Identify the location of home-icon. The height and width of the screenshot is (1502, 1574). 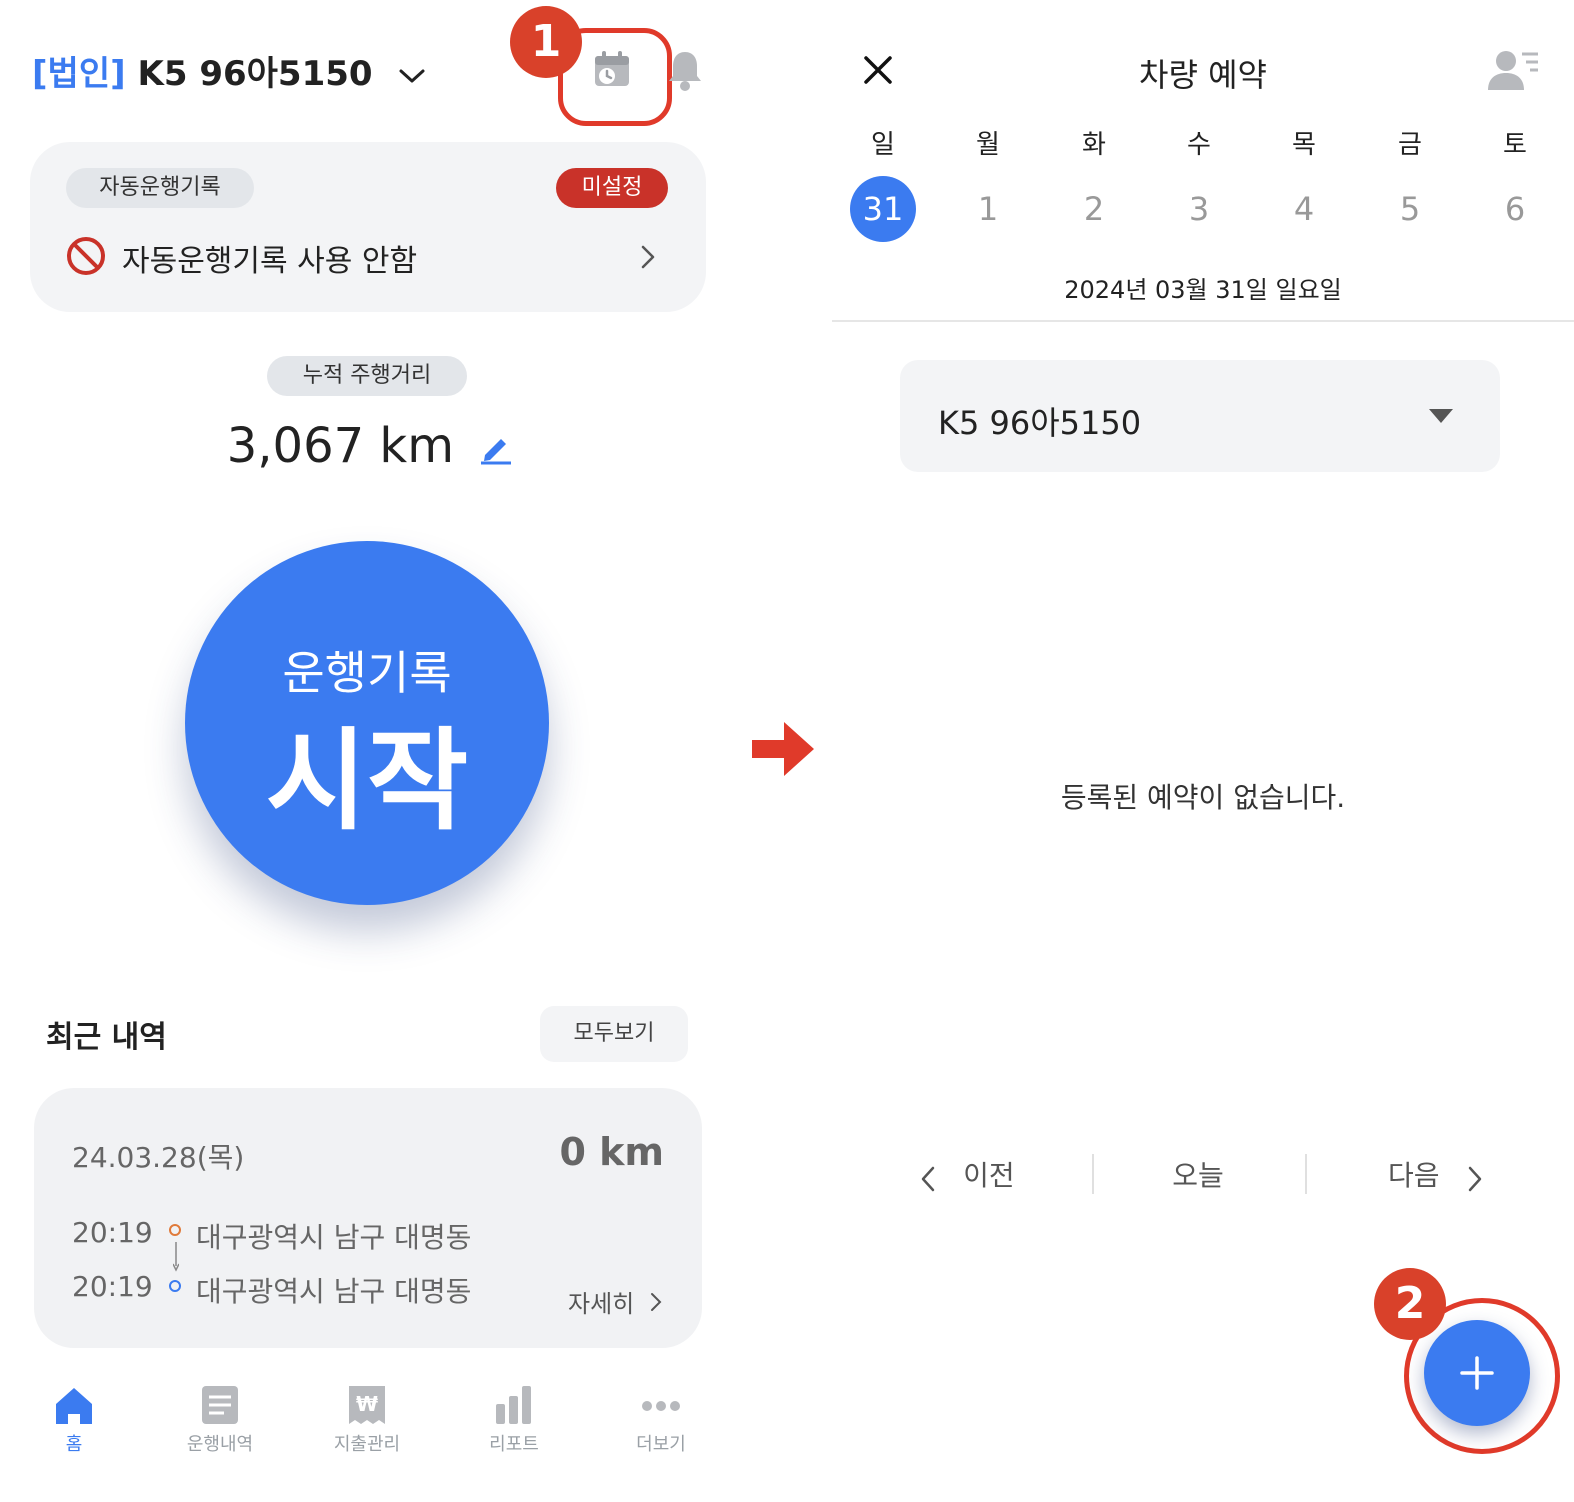
(74, 1407).